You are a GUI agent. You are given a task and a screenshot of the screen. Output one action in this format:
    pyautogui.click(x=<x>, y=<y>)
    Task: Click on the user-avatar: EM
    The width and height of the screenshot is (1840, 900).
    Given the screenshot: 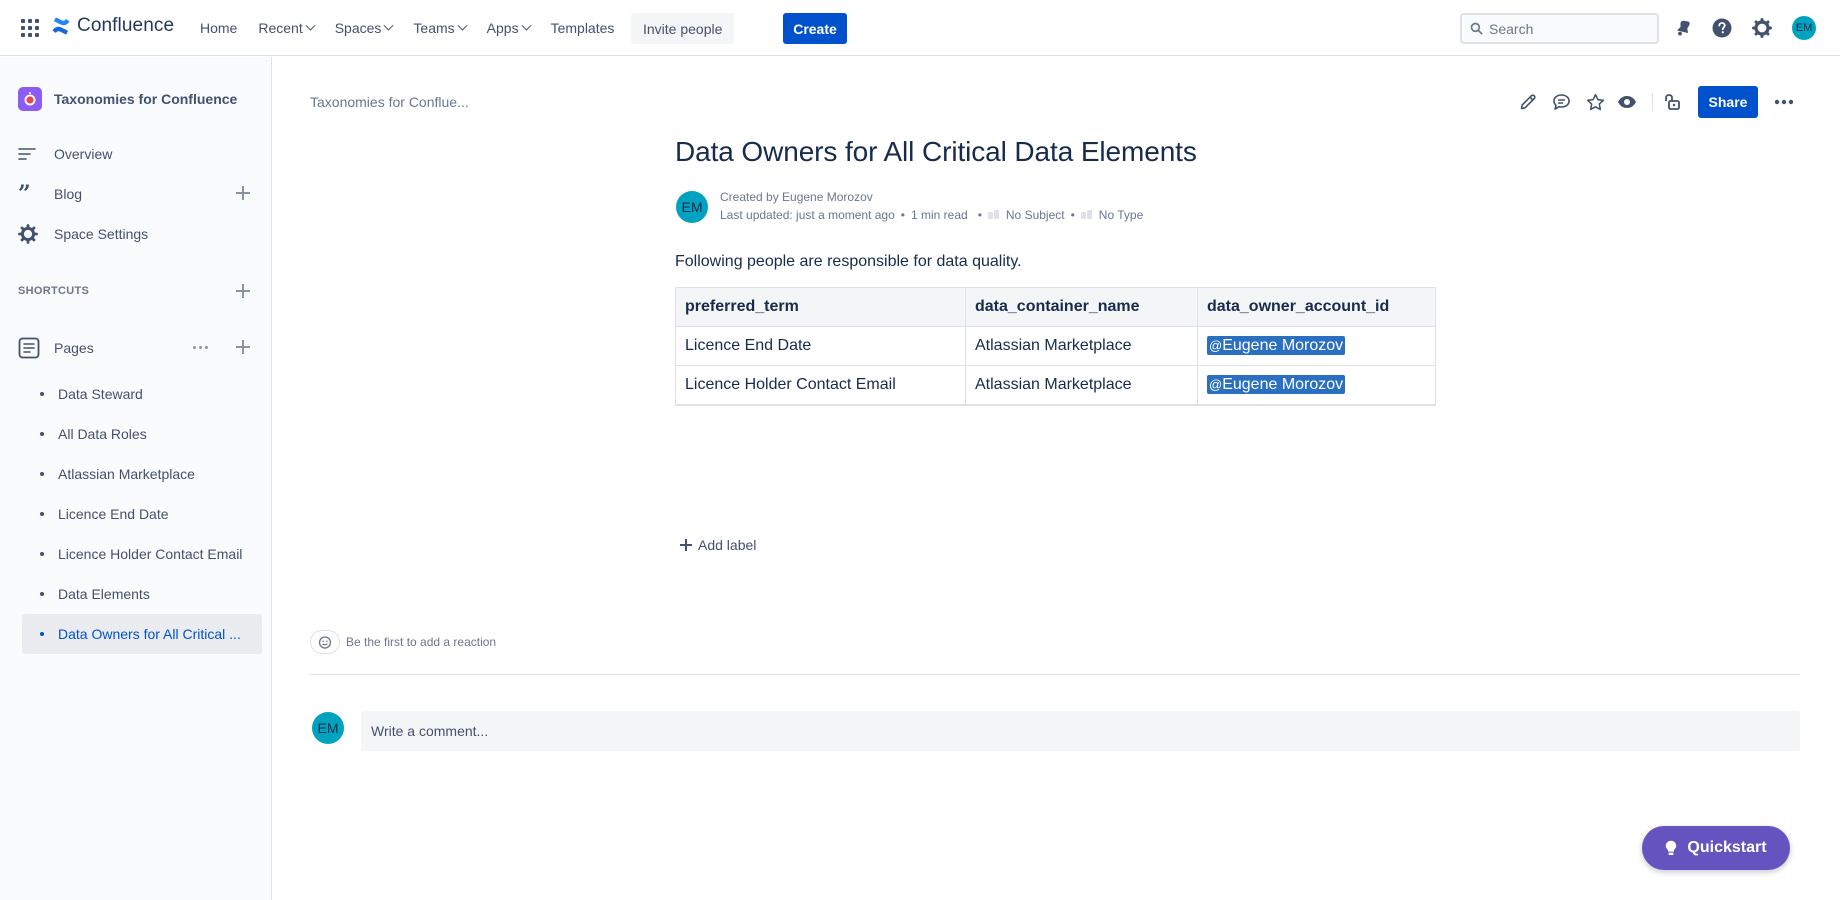 What is the action you would take?
    pyautogui.click(x=1804, y=28)
    